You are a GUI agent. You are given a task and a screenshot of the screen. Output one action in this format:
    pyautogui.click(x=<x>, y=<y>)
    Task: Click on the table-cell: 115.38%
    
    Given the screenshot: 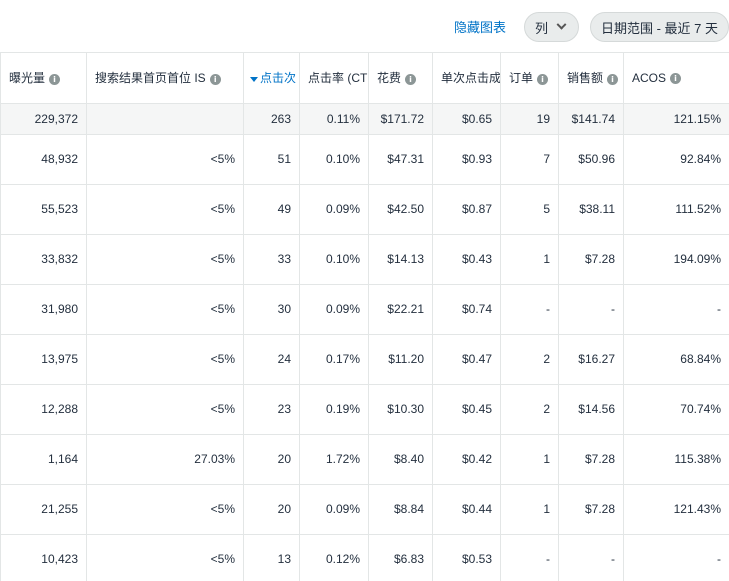 What is the action you would take?
    pyautogui.click(x=676, y=459)
    